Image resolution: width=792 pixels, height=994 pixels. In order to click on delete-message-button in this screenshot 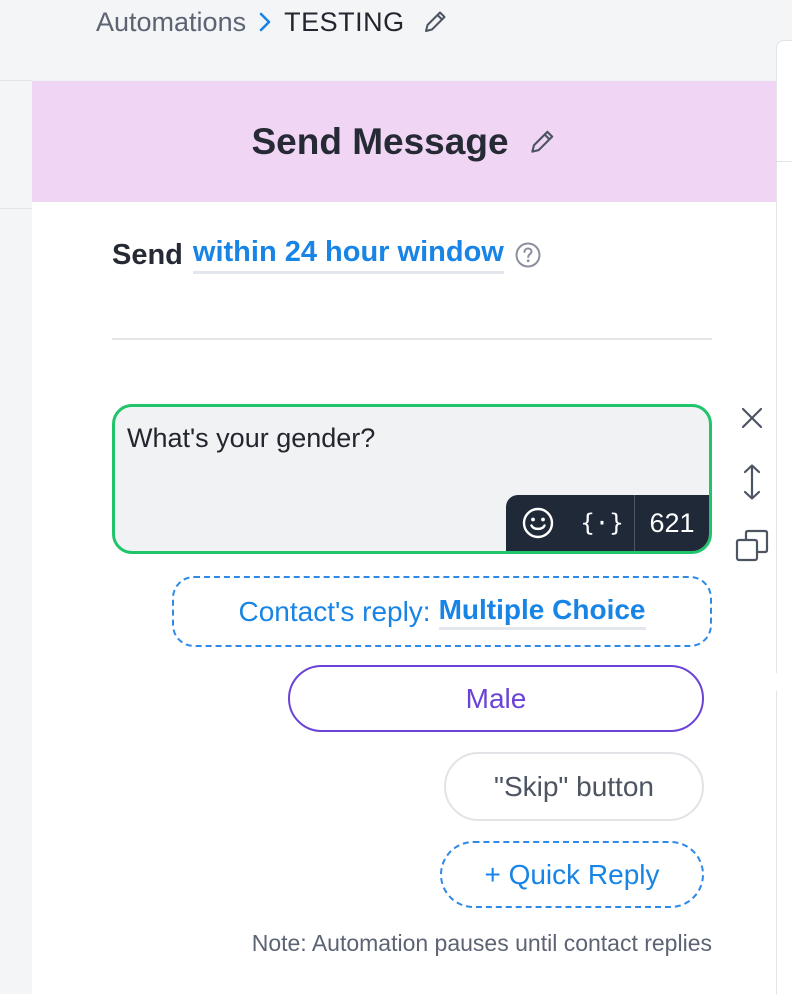, I will do `click(752, 418)`.